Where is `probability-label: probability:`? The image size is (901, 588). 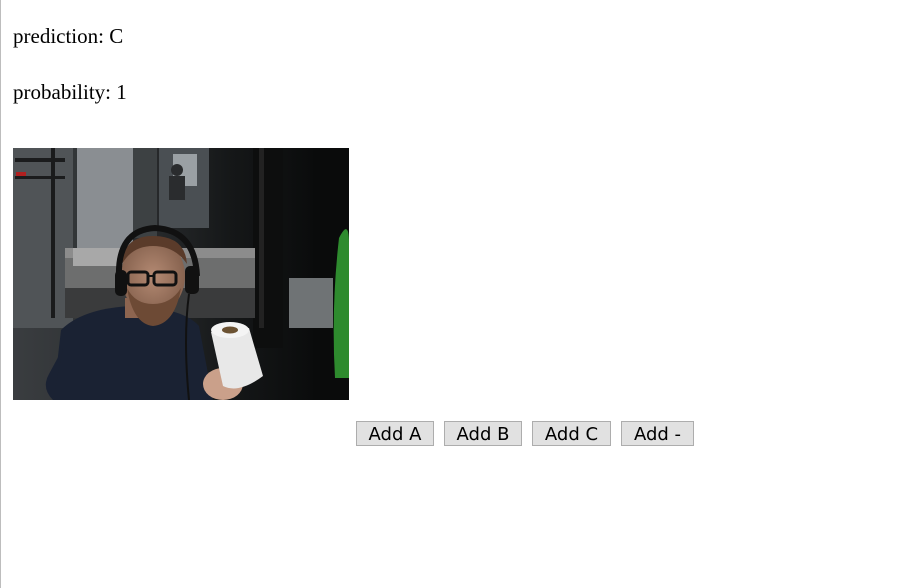 probability-label: probability: is located at coordinates (62, 92).